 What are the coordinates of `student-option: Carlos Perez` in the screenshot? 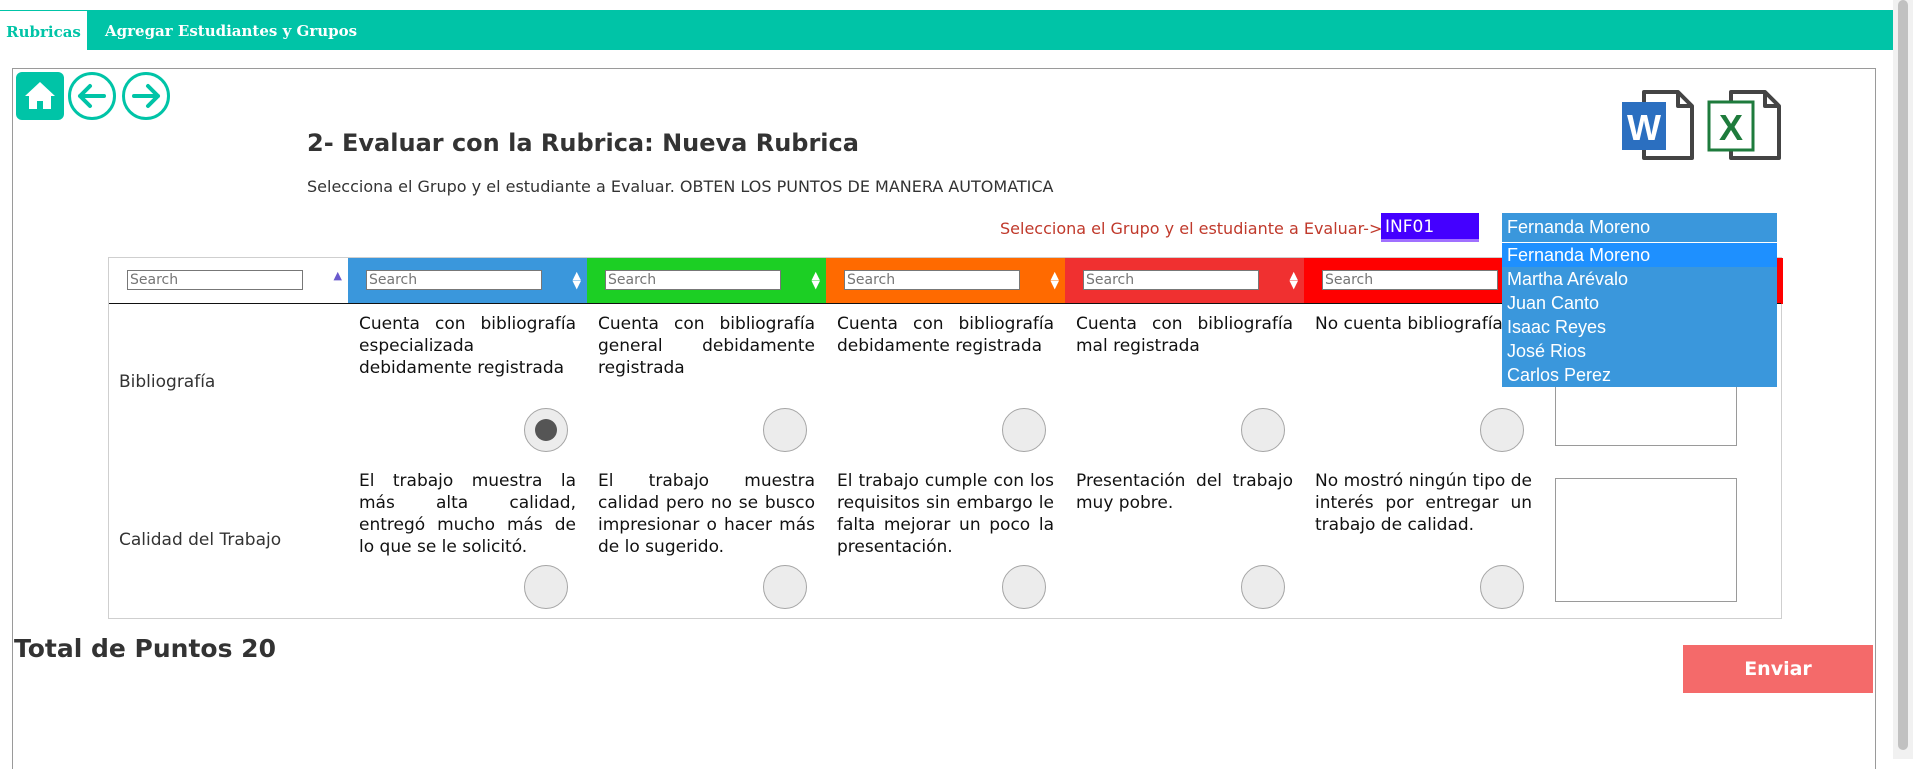 It's located at (1639, 375).